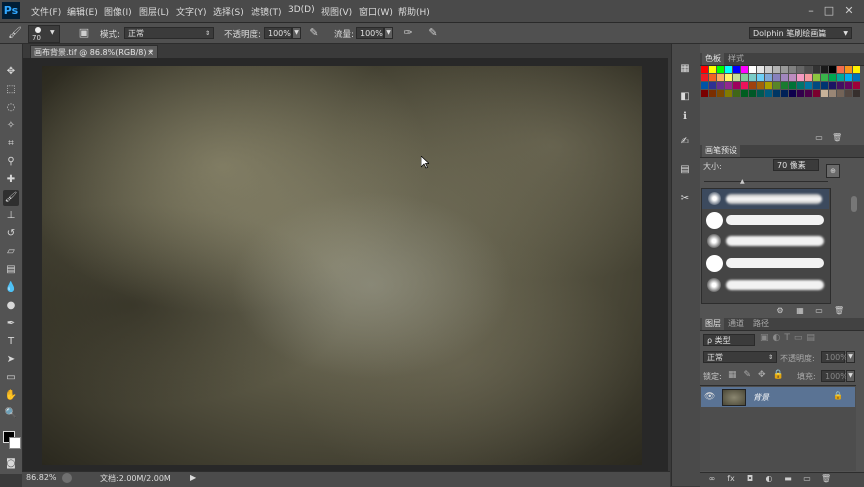 Image resolution: width=864 pixels, height=487 pixels. What do you see at coordinates (370, 33) in the screenshot?
I see `flow-input: 100%` at bounding box center [370, 33].